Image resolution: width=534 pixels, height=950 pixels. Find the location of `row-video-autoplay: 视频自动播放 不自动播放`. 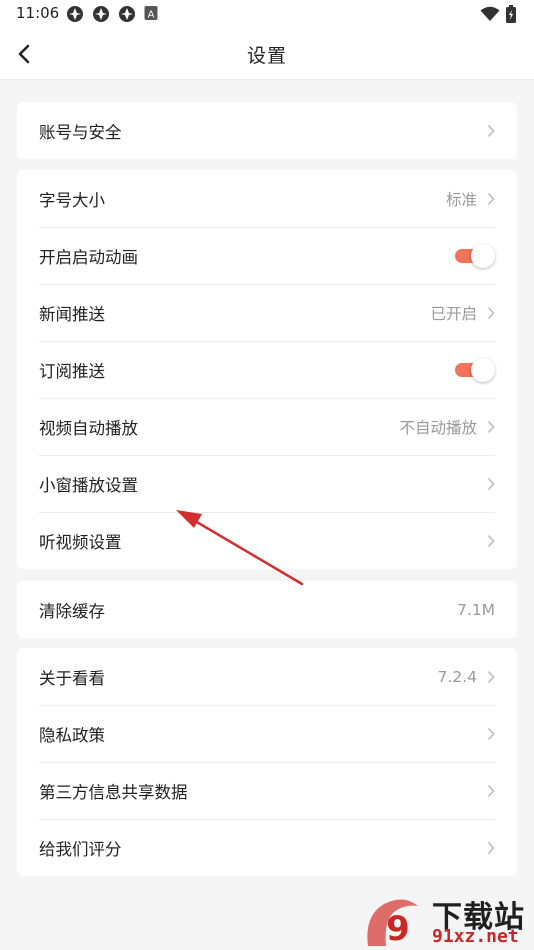

row-video-autoplay: 视频自动播放 不自动播放 is located at coordinates (267, 426).